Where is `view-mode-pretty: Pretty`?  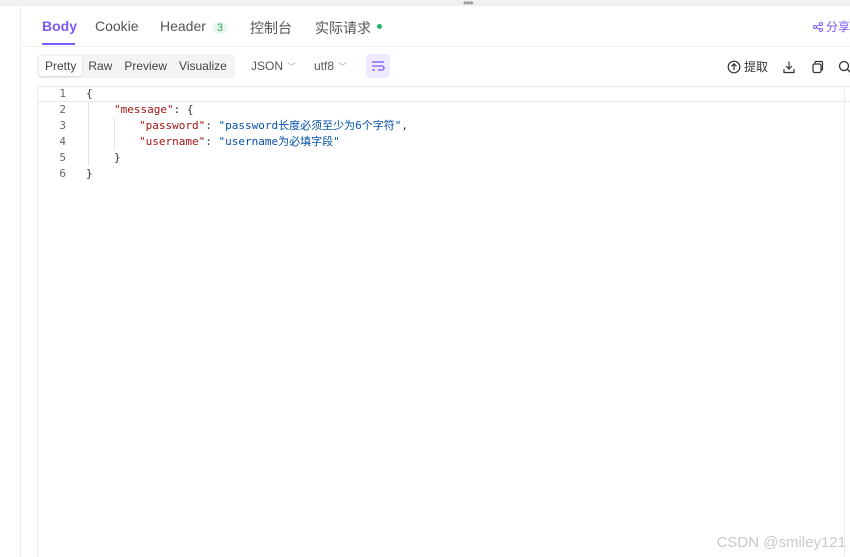 view-mode-pretty: Pretty is located at coordinates (61, 66).